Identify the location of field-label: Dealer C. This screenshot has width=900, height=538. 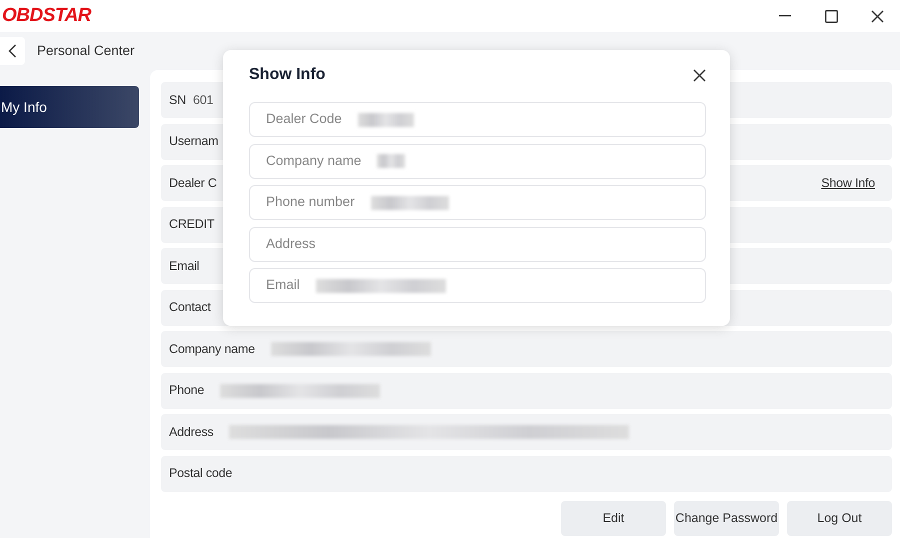
(193, 183).